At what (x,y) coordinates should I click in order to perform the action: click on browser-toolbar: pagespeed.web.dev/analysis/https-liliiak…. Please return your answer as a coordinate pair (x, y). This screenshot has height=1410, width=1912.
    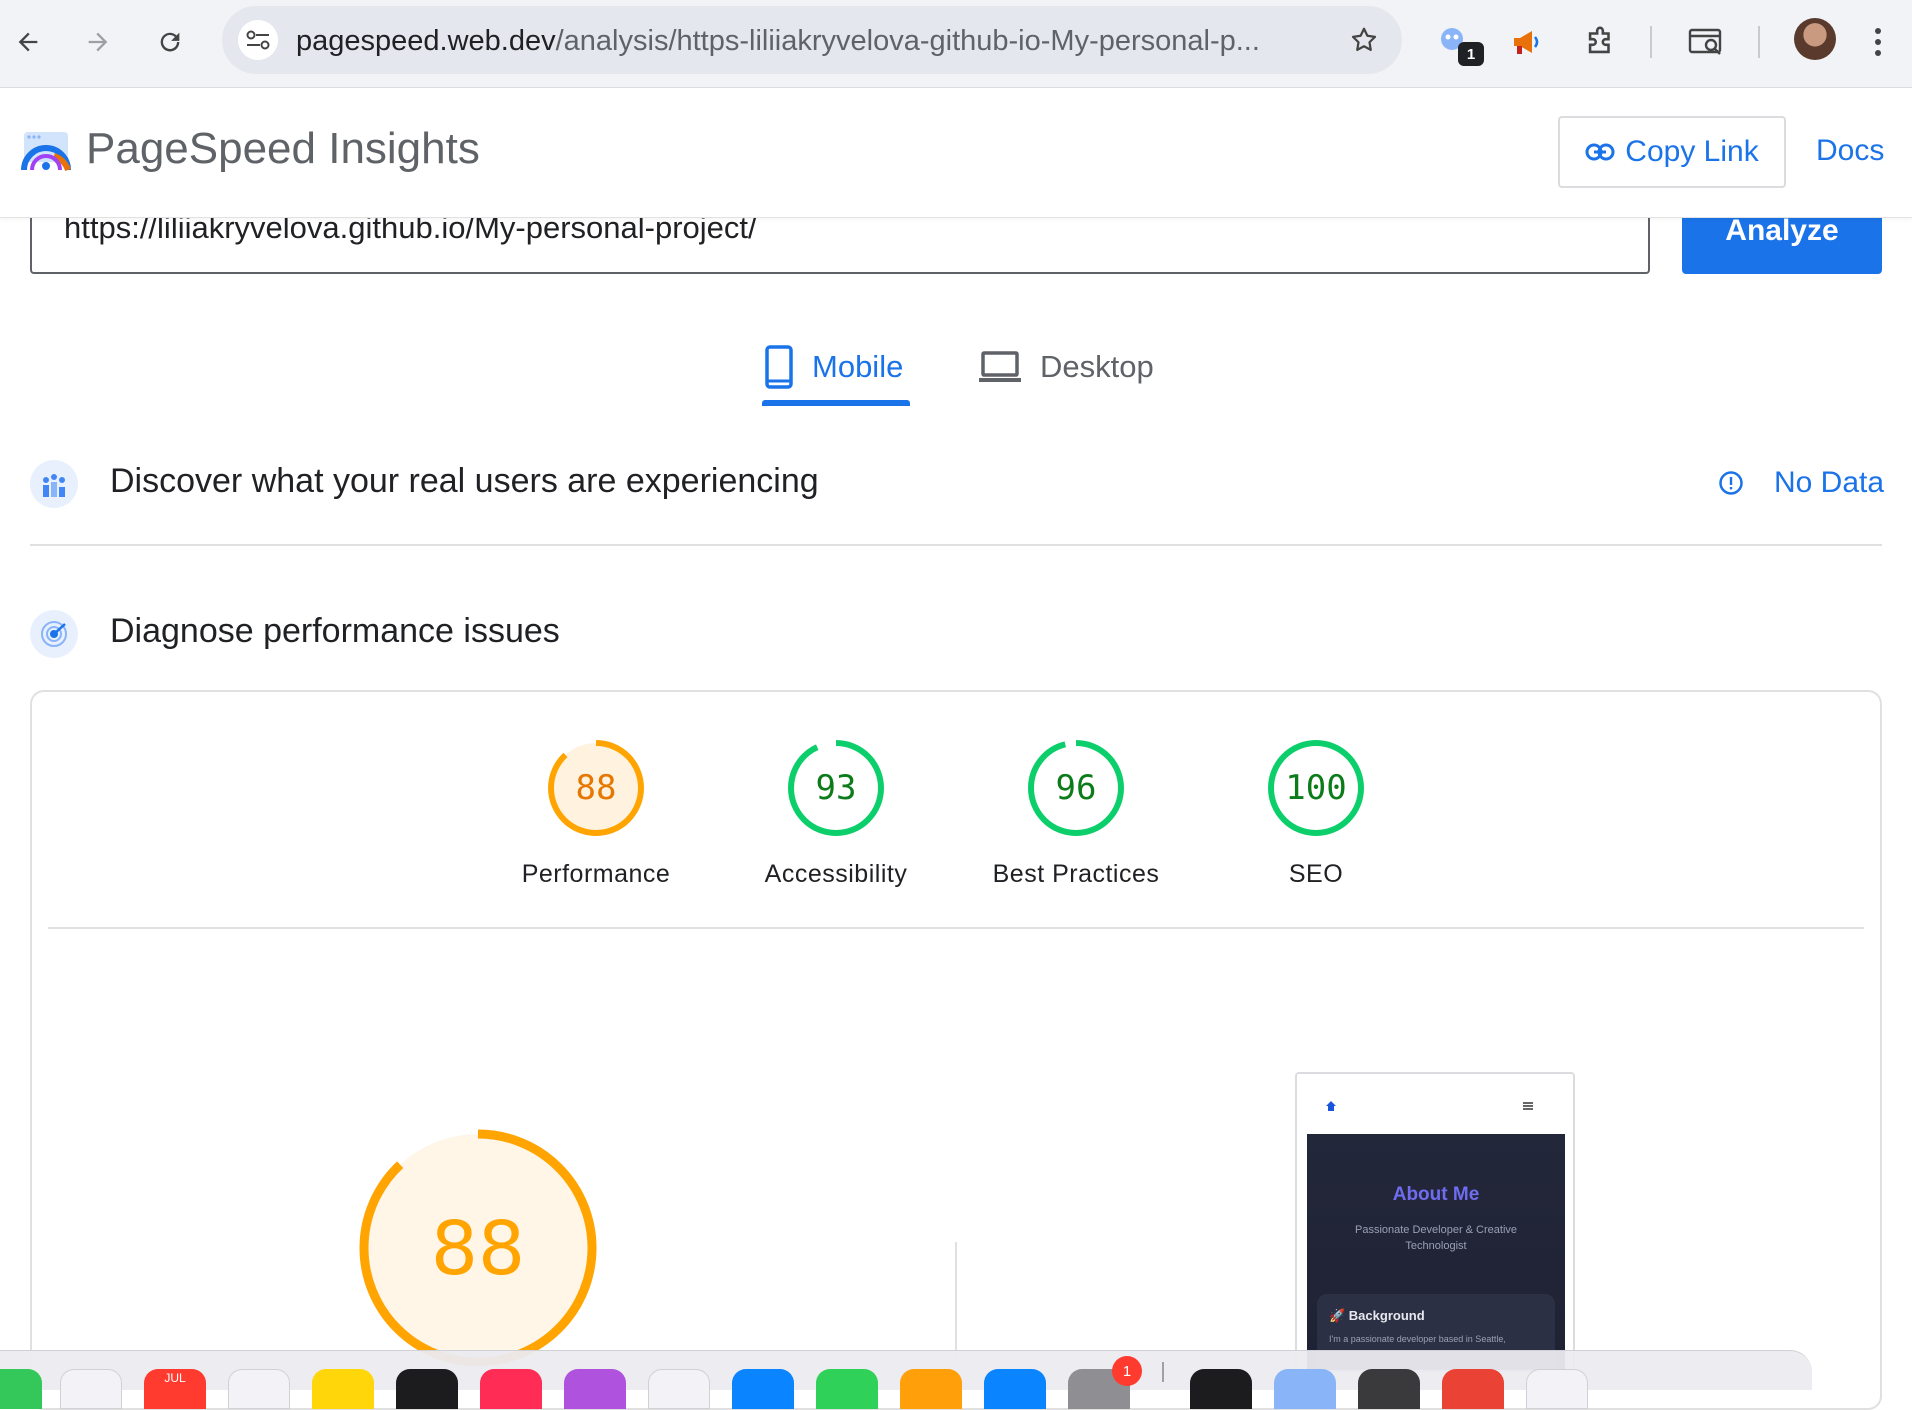
    Looking at the image, I should click on (956, 44).